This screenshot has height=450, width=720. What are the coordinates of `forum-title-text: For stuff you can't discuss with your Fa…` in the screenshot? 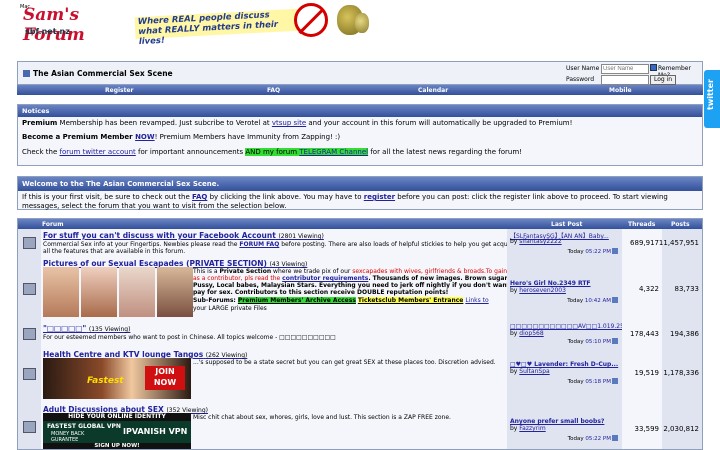 It's located at (159, 235).